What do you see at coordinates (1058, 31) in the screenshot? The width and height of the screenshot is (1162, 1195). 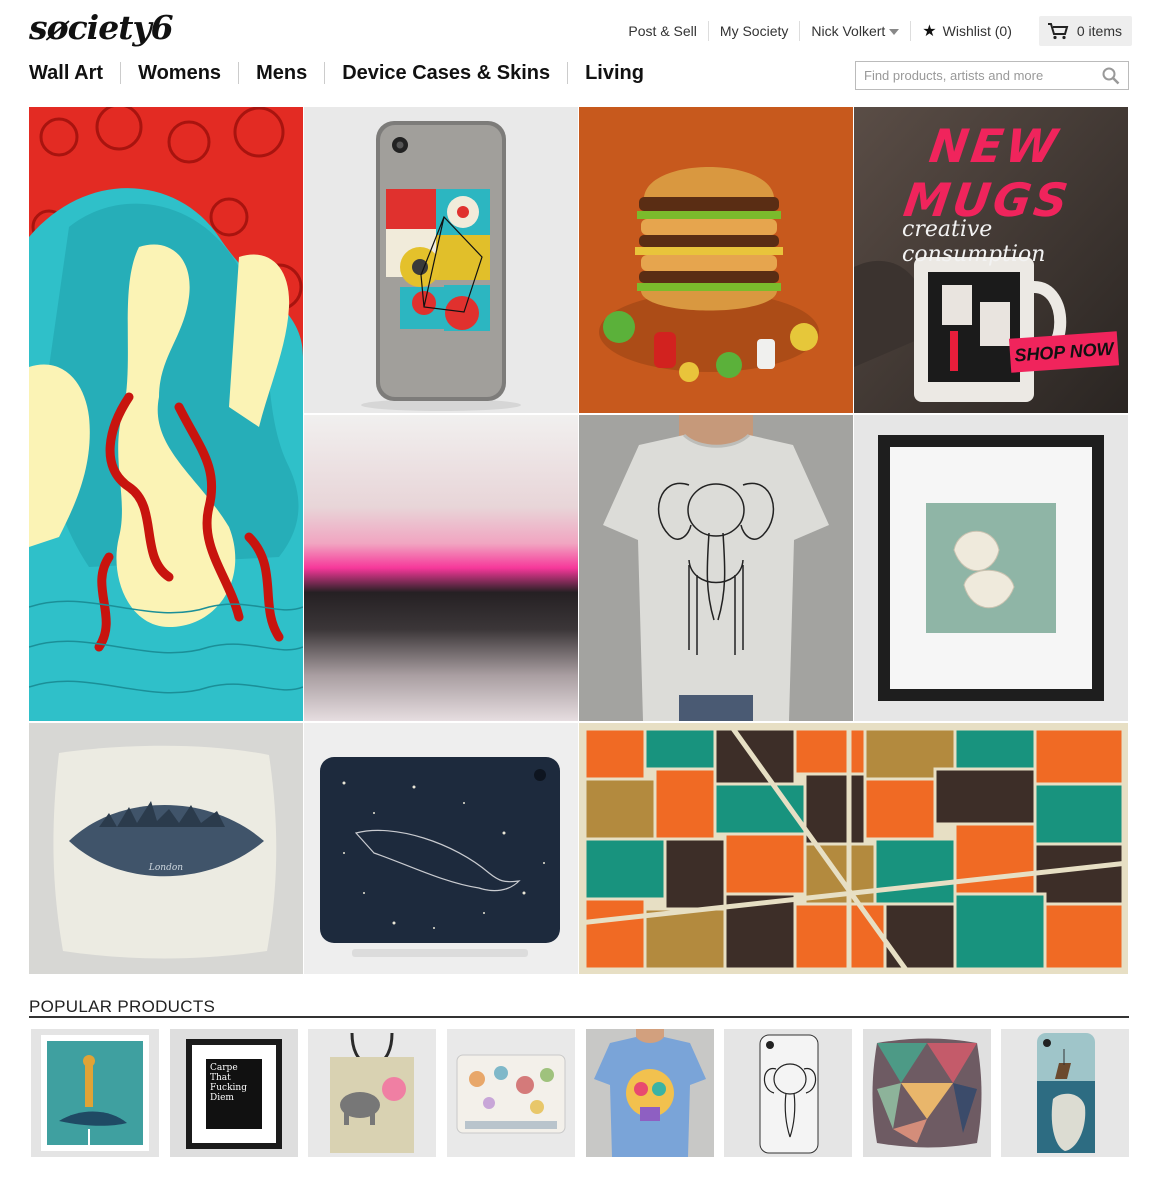 I see `cart-icon` at bounding box center [1058, 31].